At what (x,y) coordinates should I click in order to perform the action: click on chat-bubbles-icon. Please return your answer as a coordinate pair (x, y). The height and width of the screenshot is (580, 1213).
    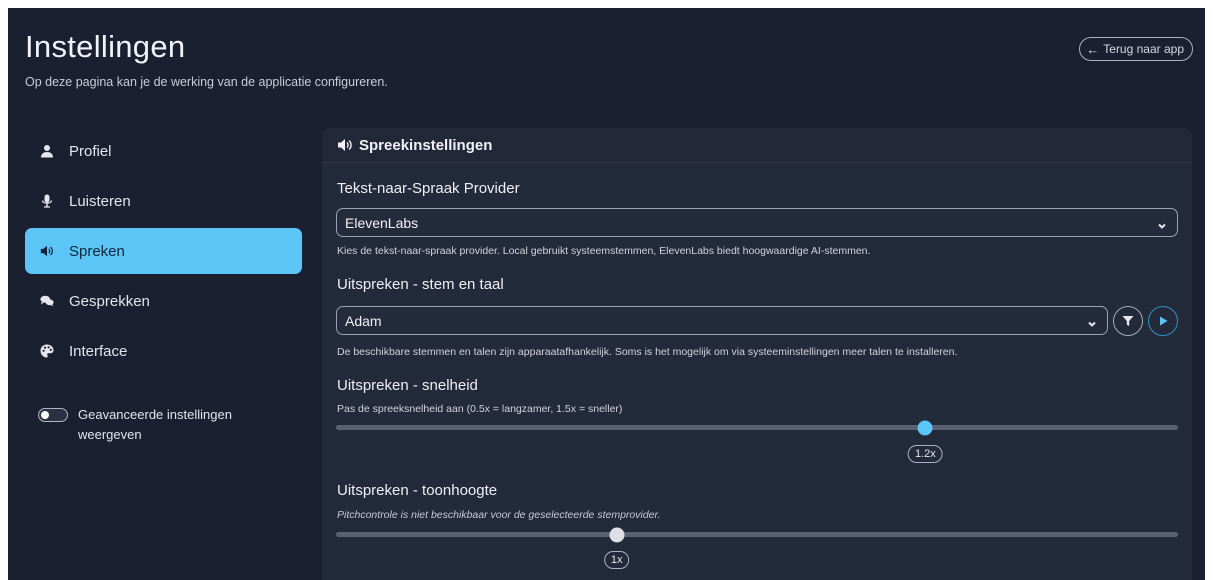
    Looking at the image, I should click on (47, 301).